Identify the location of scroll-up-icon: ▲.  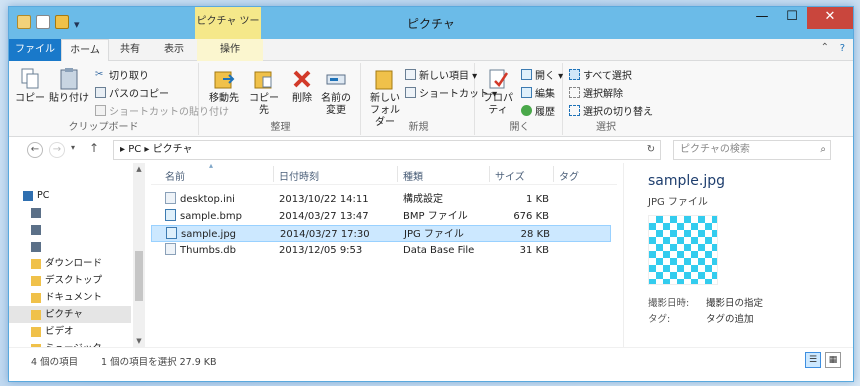
(139, 169).